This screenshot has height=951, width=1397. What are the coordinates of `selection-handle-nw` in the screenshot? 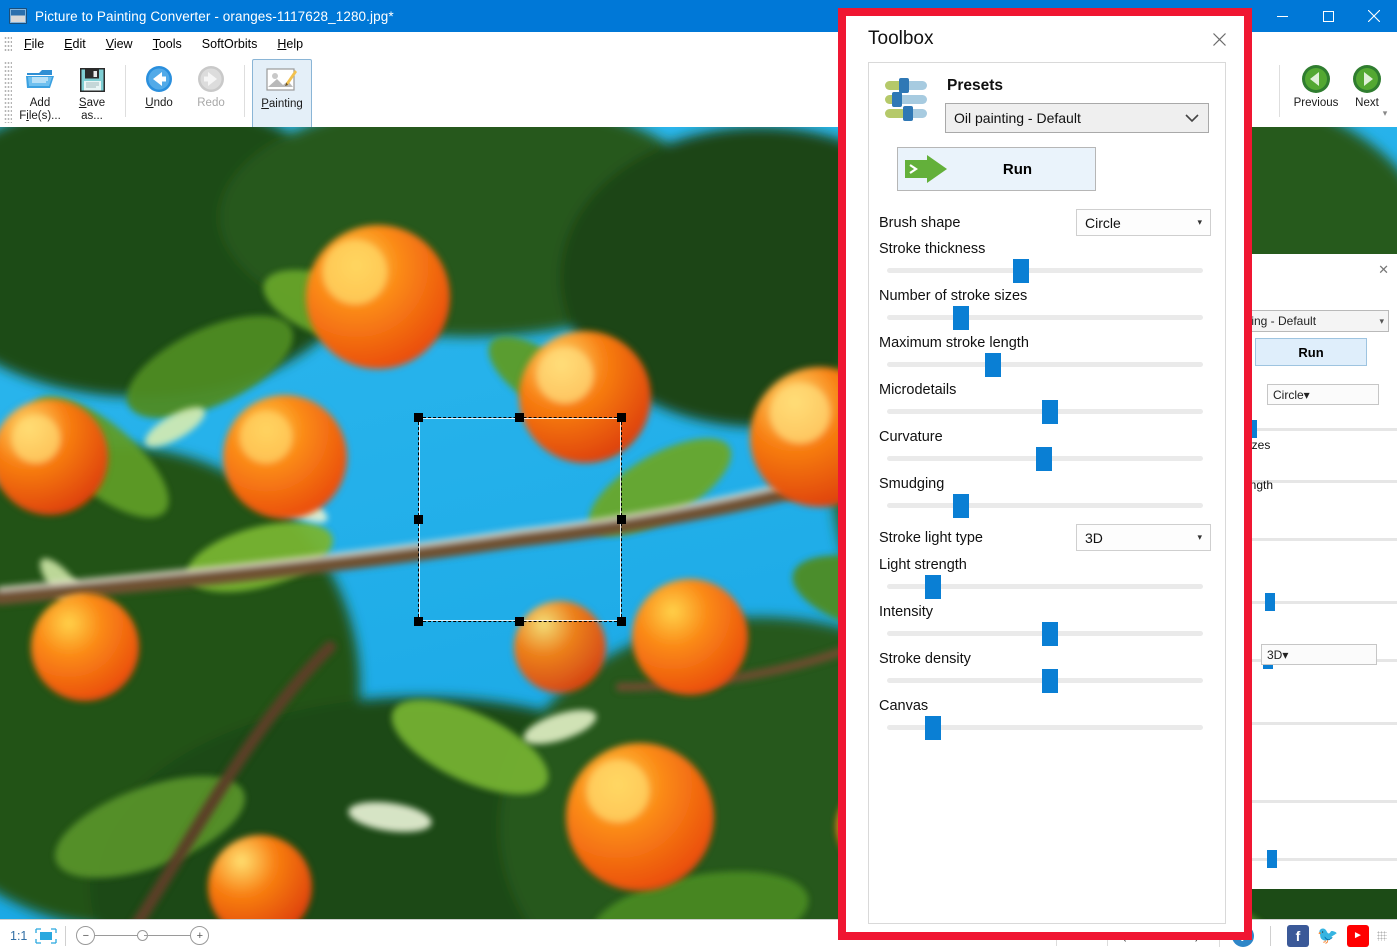 It's located at (418, 417).